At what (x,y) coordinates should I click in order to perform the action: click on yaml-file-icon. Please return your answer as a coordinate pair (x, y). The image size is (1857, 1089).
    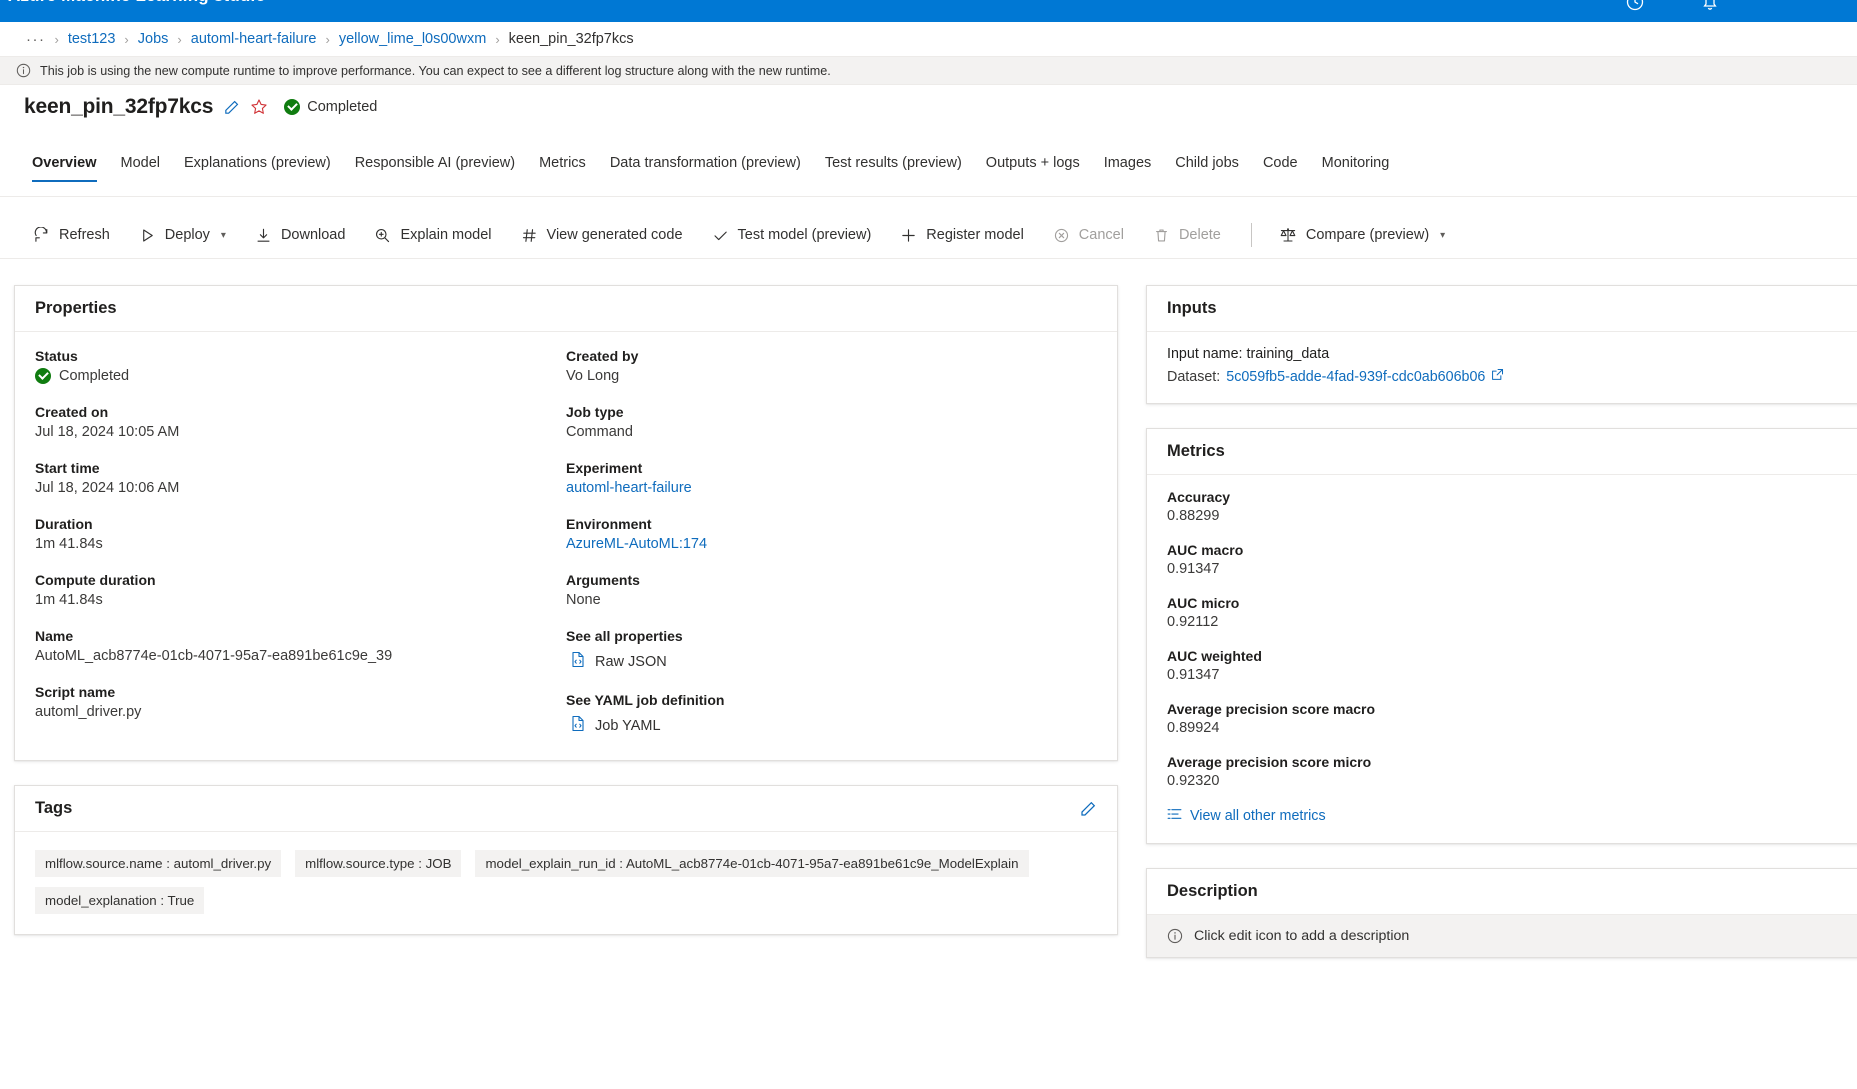
    Looking at the image, I should click on (578, 725).